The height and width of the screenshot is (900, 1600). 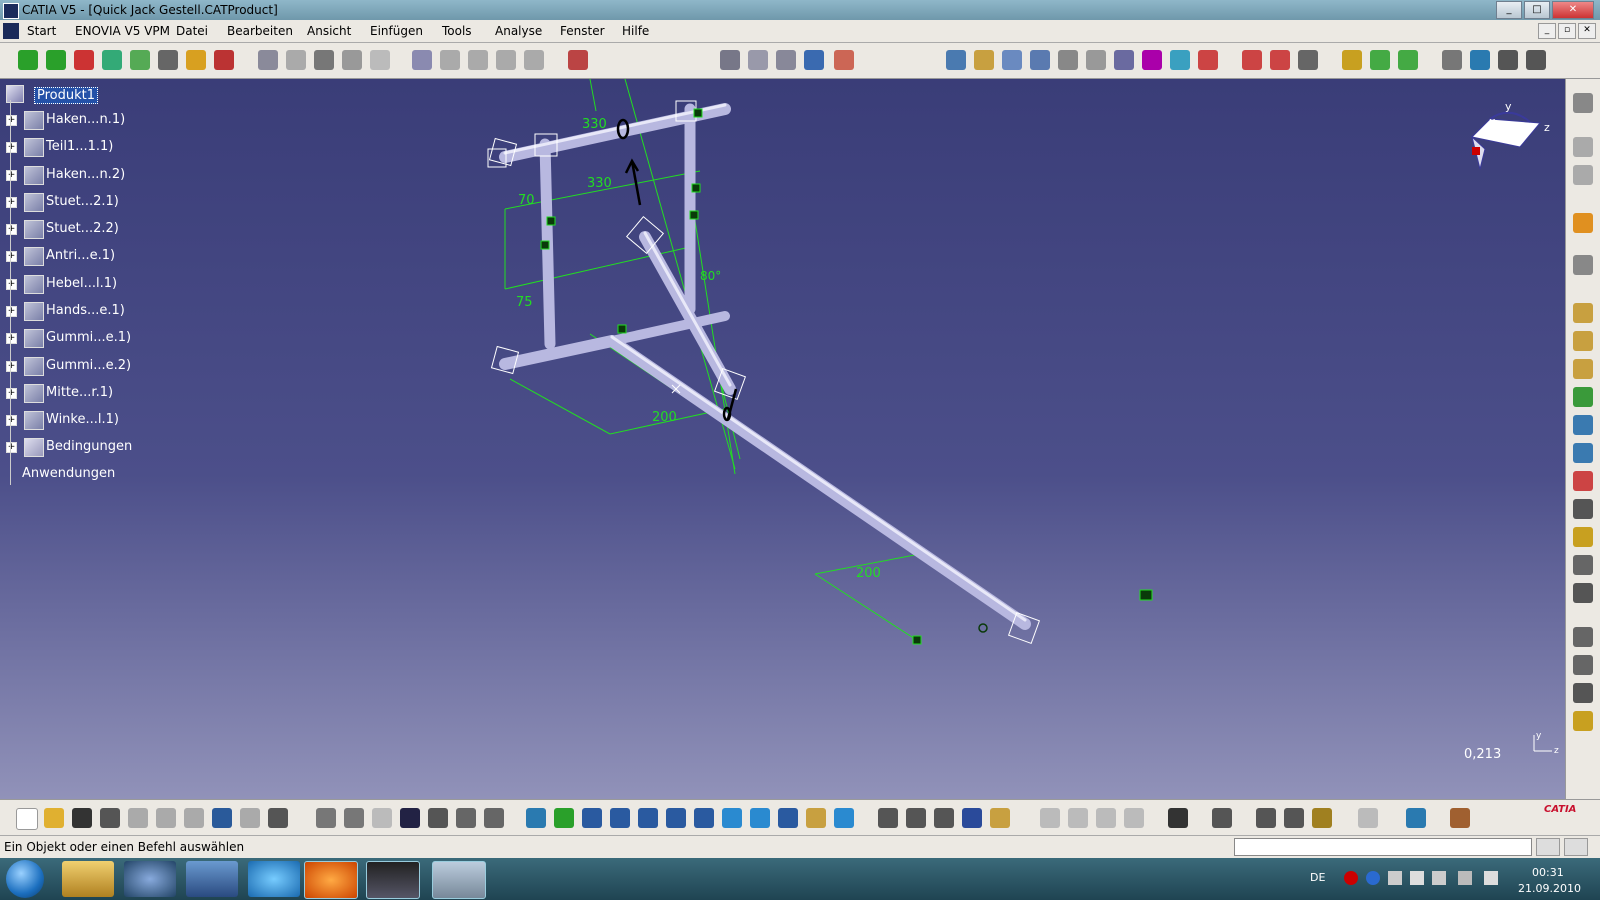 What do you see at coordinates (1583, 453) in the screenshot?
I see `generate-numbering-icon` at bounding box center [1583, 453].